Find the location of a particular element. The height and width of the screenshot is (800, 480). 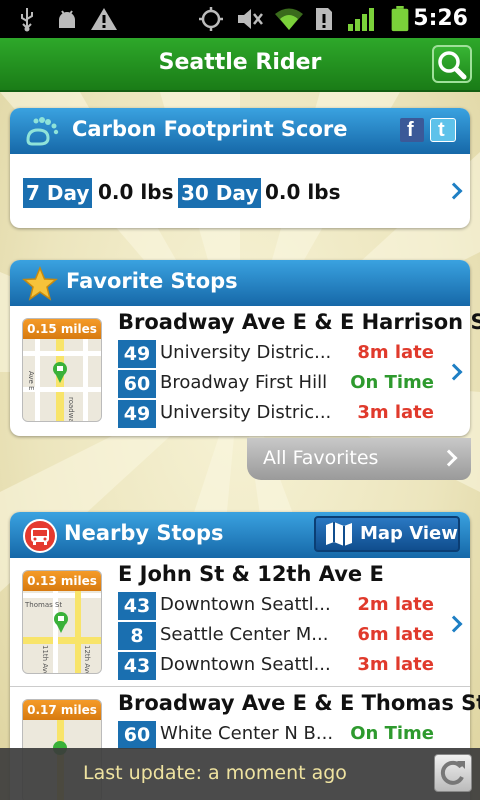

stop-name: Broadway Ave E & E Harrison St is located at coordinates (299, 322).